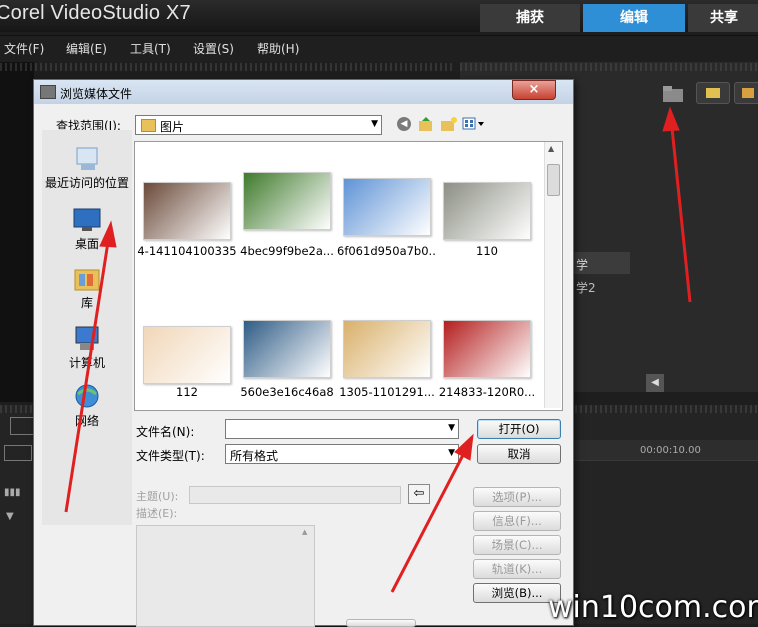  What do you see at coordinates (487, 251) in the screenshot?
I see `file-name: 110` at bounding box center [487, 251].